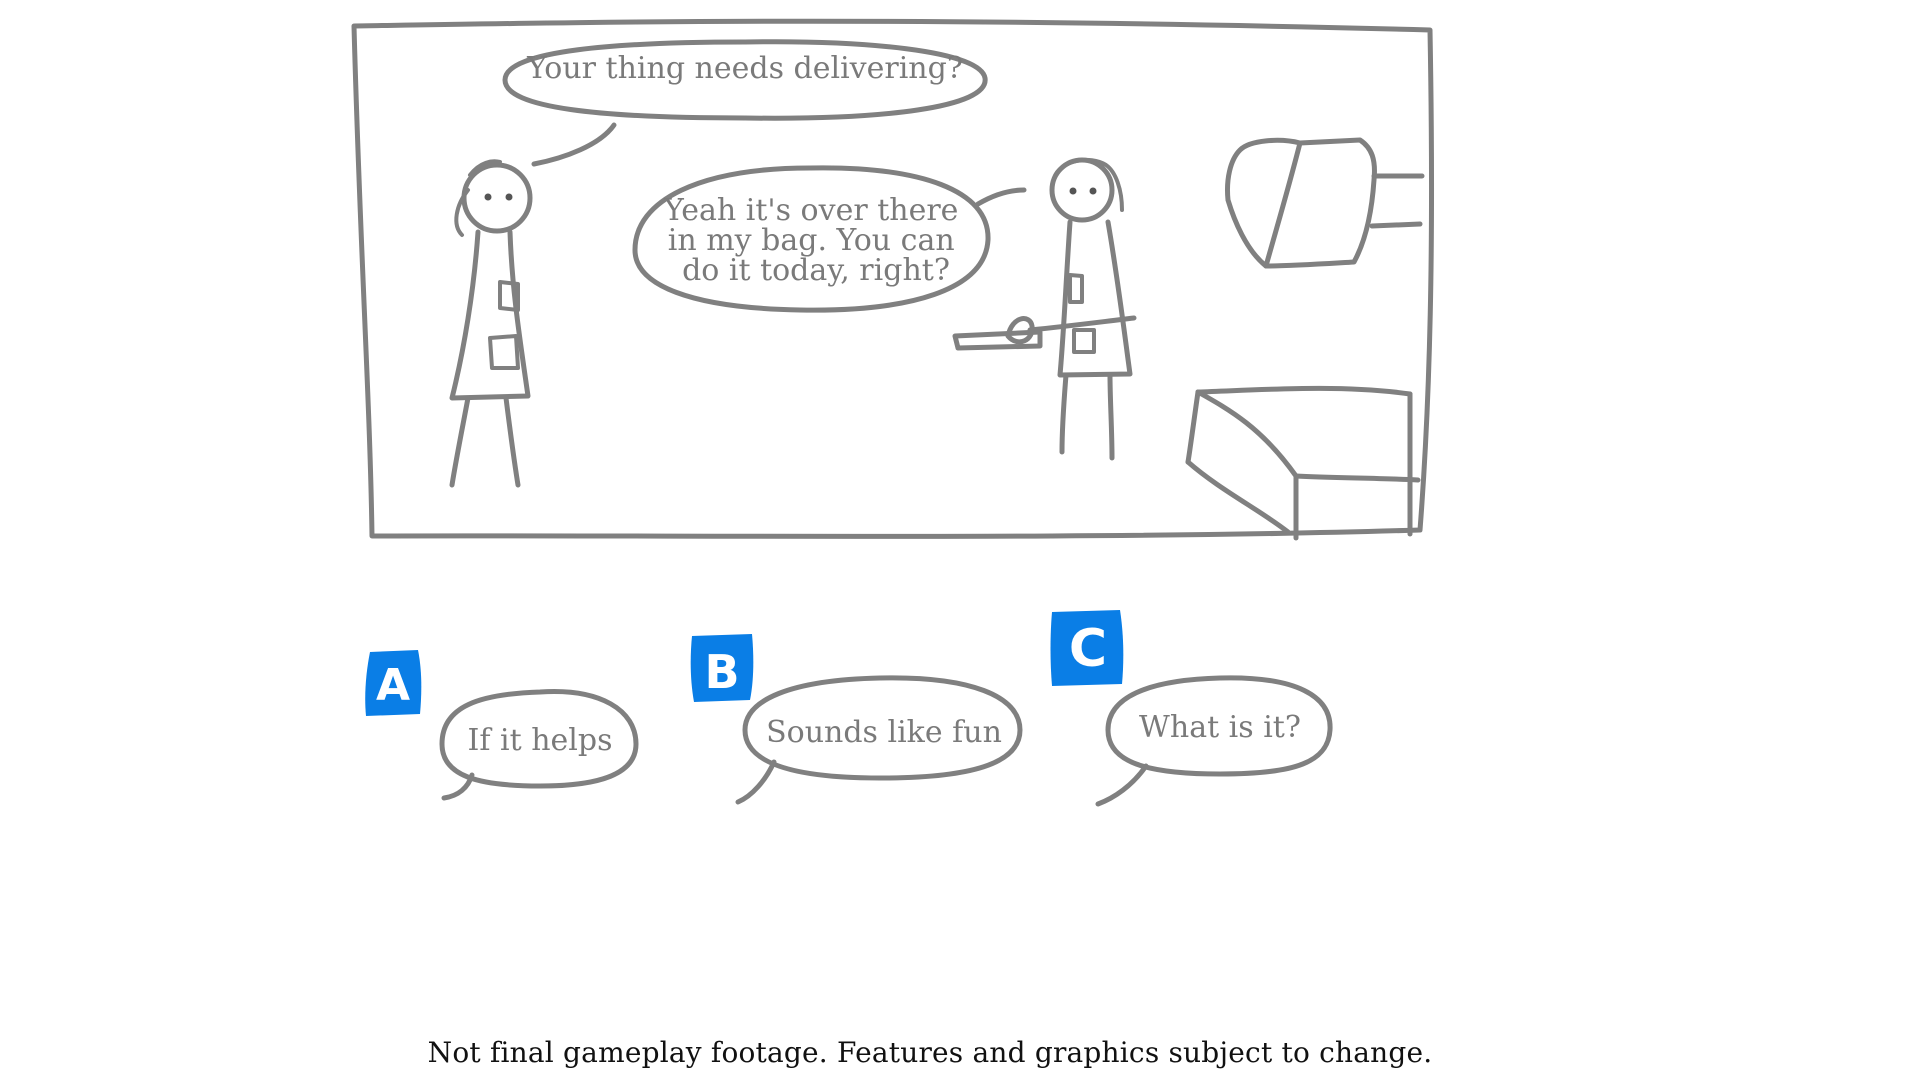  I want to click on choice-a-text: If it helps, so click(540, 740).